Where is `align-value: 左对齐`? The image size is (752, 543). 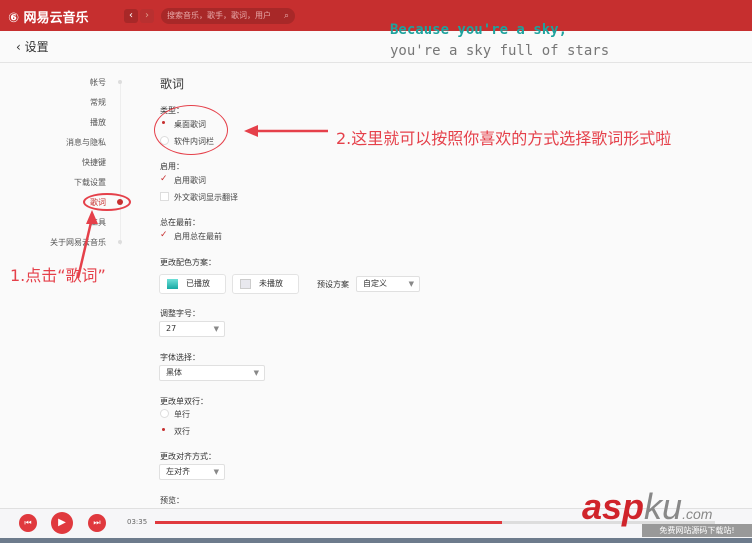 align-value: 左对齐 is located at coordinates (178, 471).